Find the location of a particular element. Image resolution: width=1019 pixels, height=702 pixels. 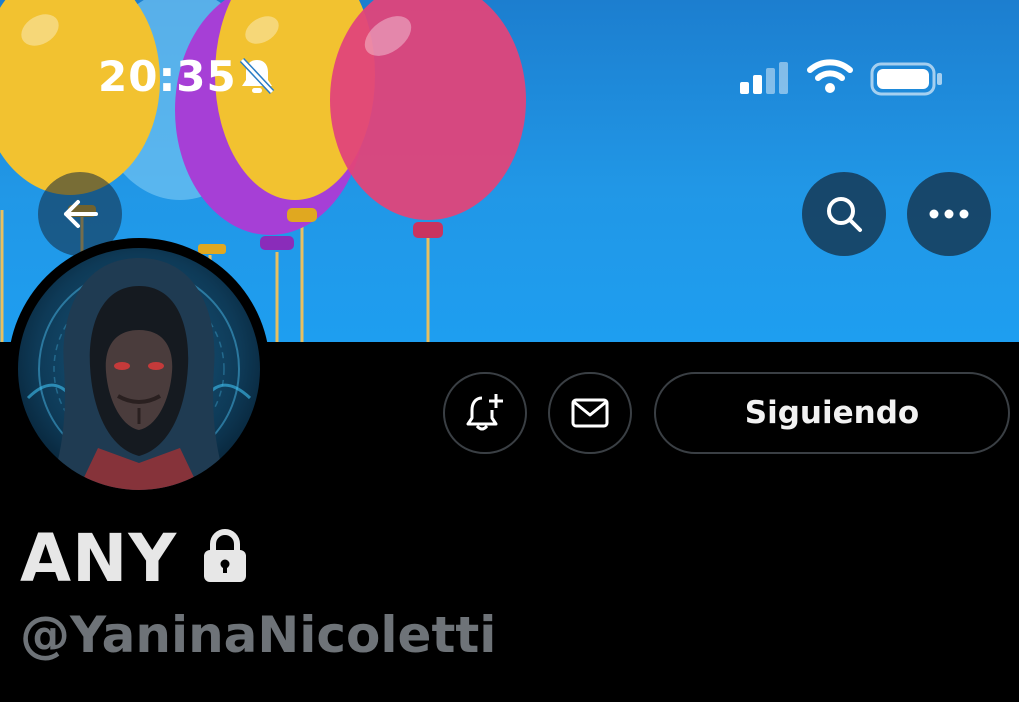

bell-slash-icon is located at coordinates (257, 78).